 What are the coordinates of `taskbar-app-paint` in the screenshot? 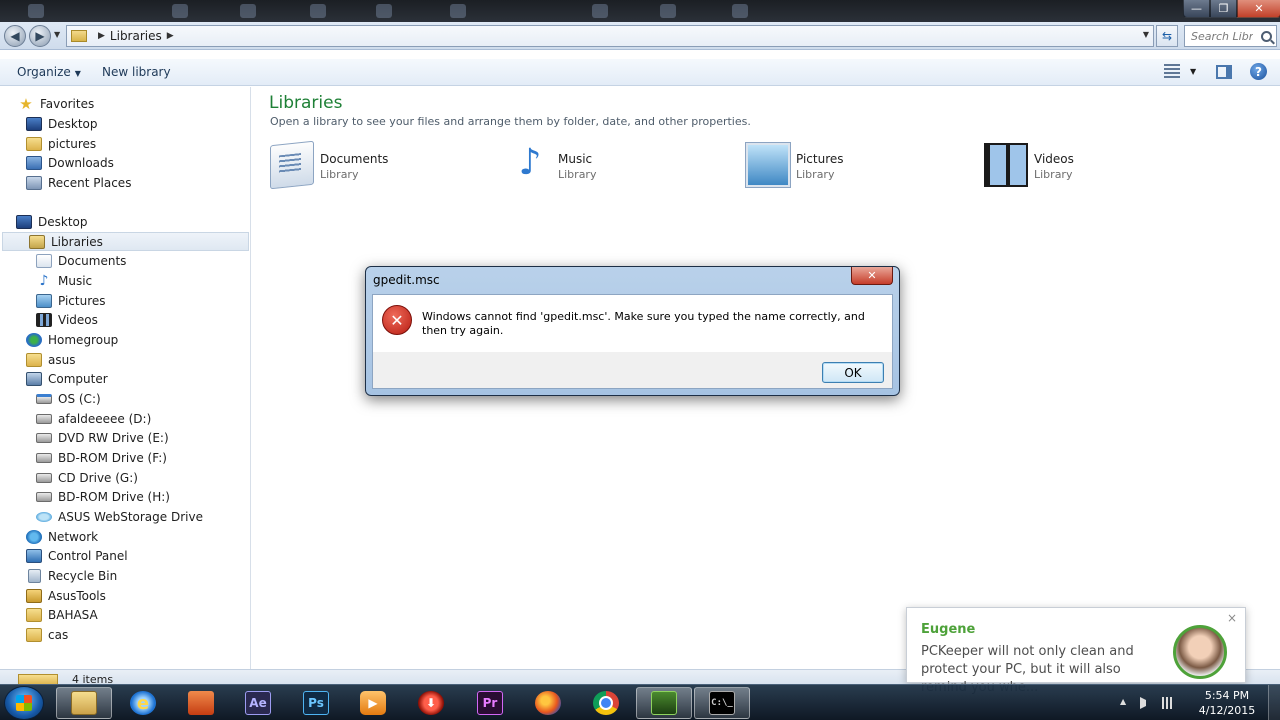 It's located at (201, 703).